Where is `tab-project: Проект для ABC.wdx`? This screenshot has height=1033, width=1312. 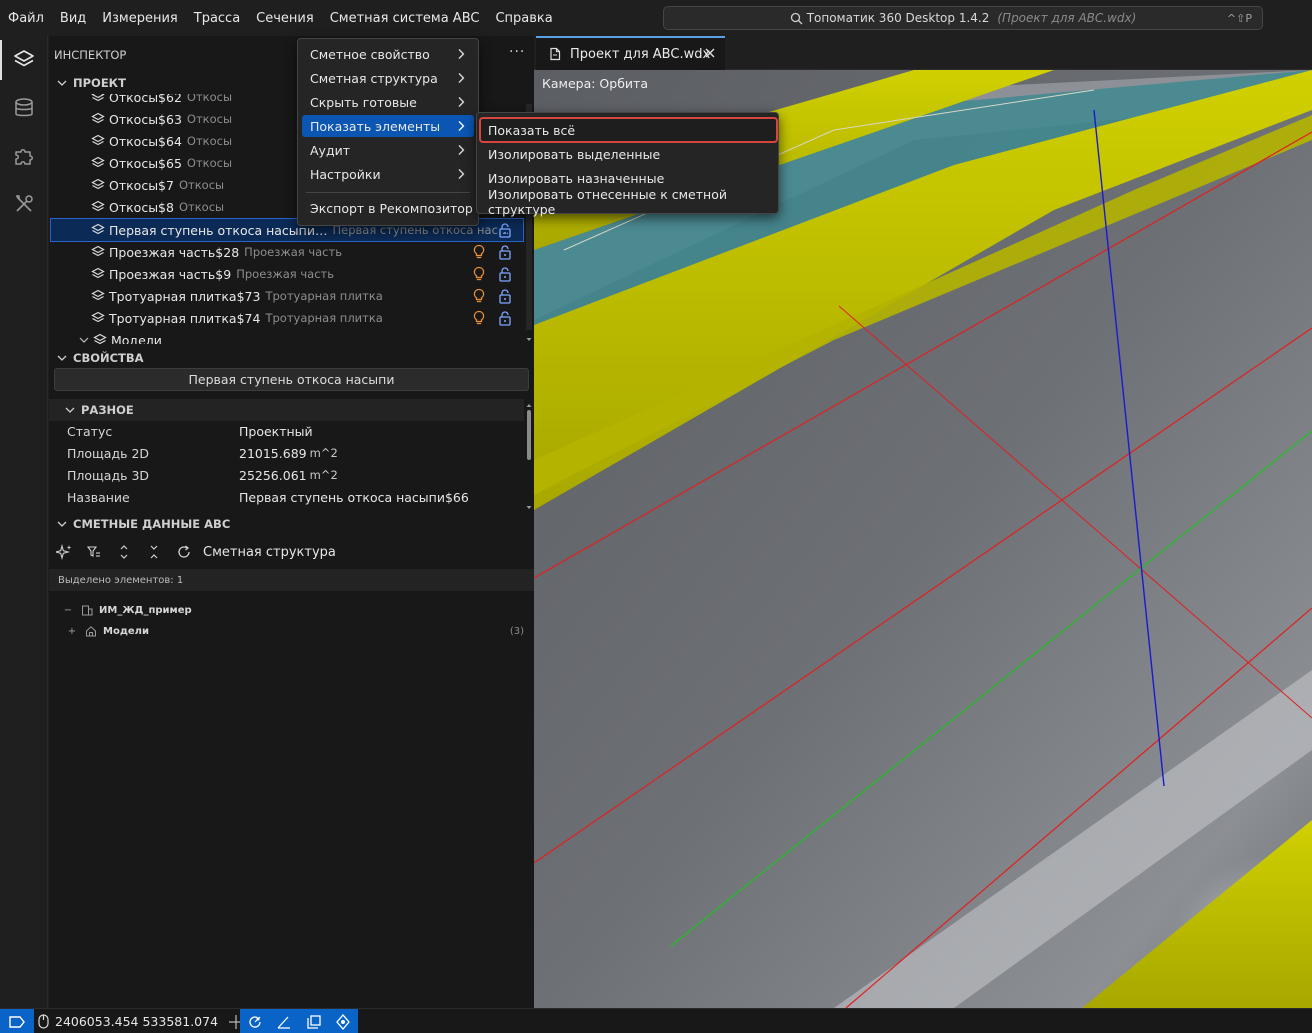
tab-project: Проект для ABC.wdx is located at coordinates (630, 53).